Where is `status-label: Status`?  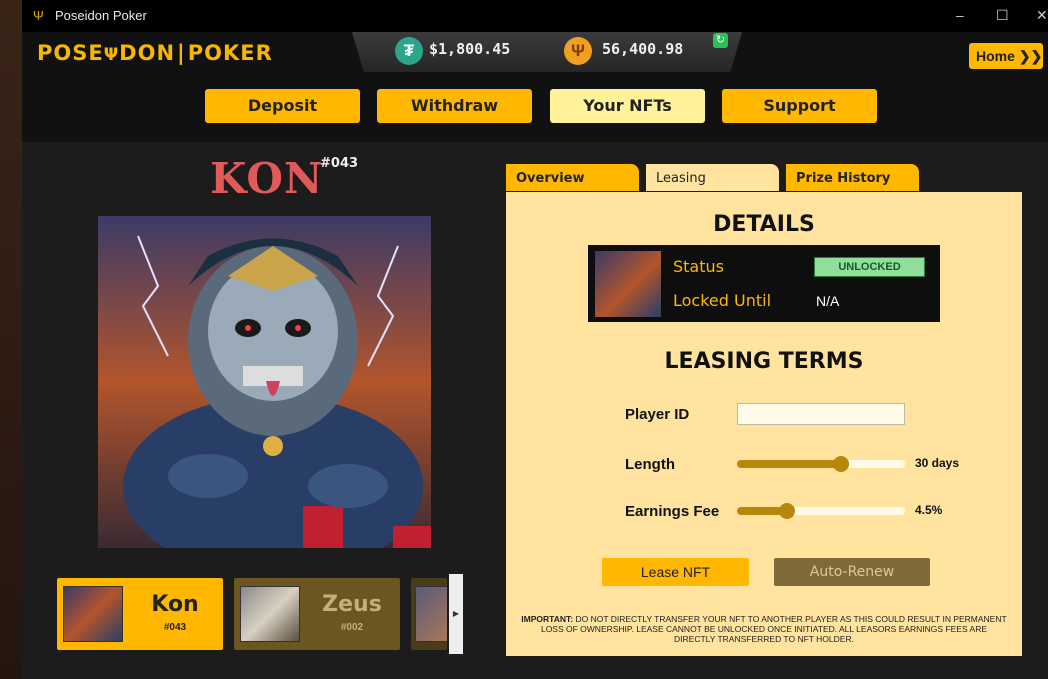
status-label: Status is located at coordinates (698, 266).